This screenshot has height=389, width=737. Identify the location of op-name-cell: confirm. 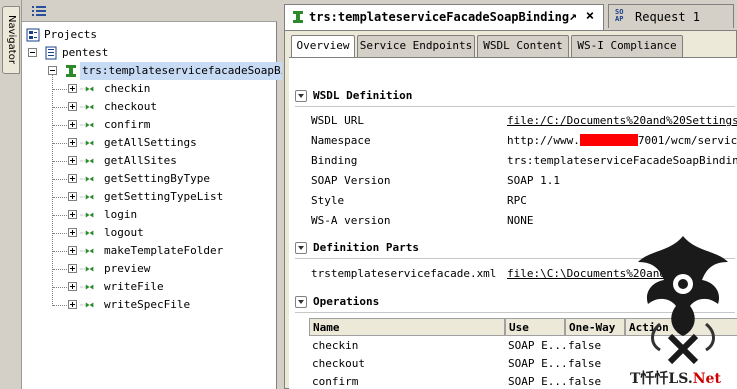
(335, 381).